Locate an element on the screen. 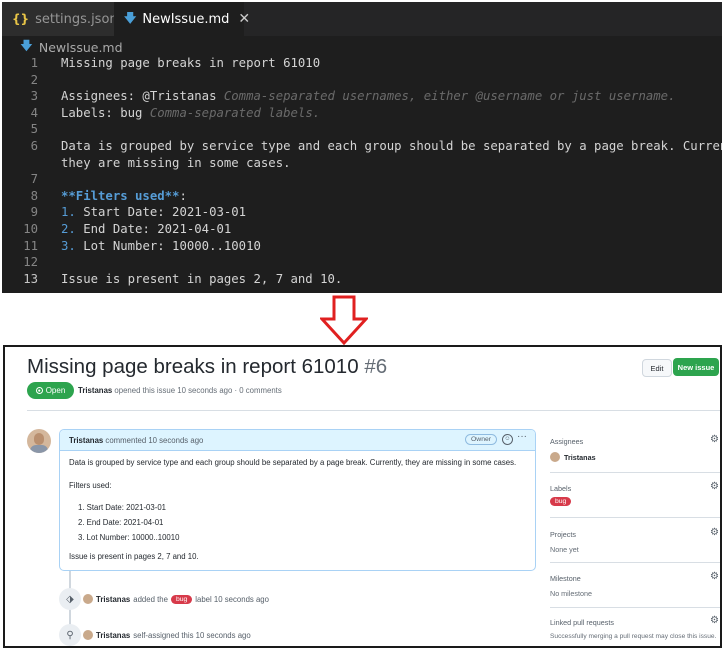  line-text: Issue is present in pages 2, 7 and 10. is located at coordinates (202, 278).